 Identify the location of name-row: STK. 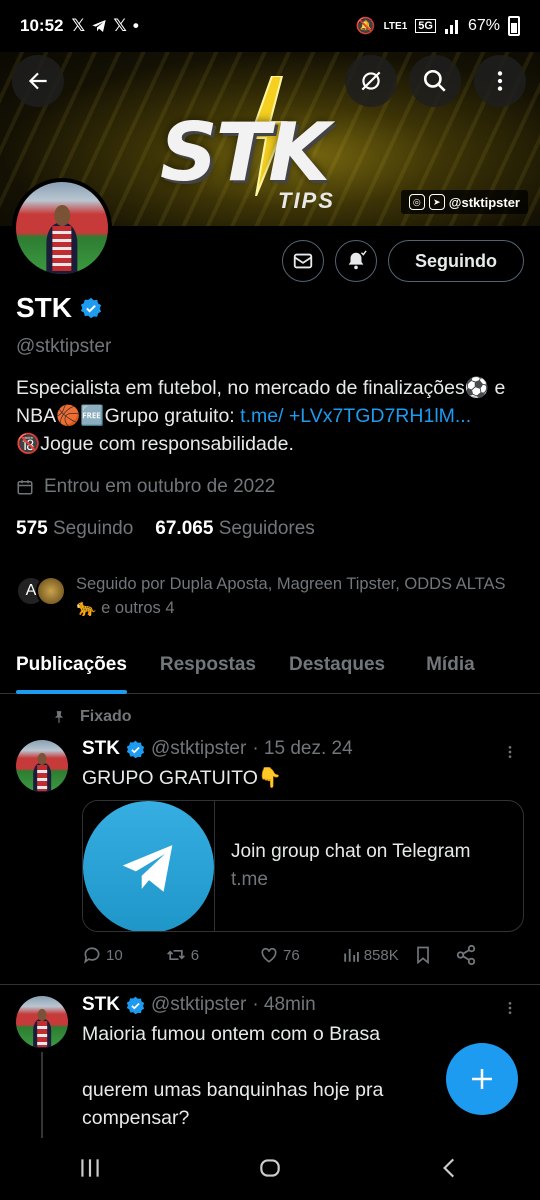
(59, 308).